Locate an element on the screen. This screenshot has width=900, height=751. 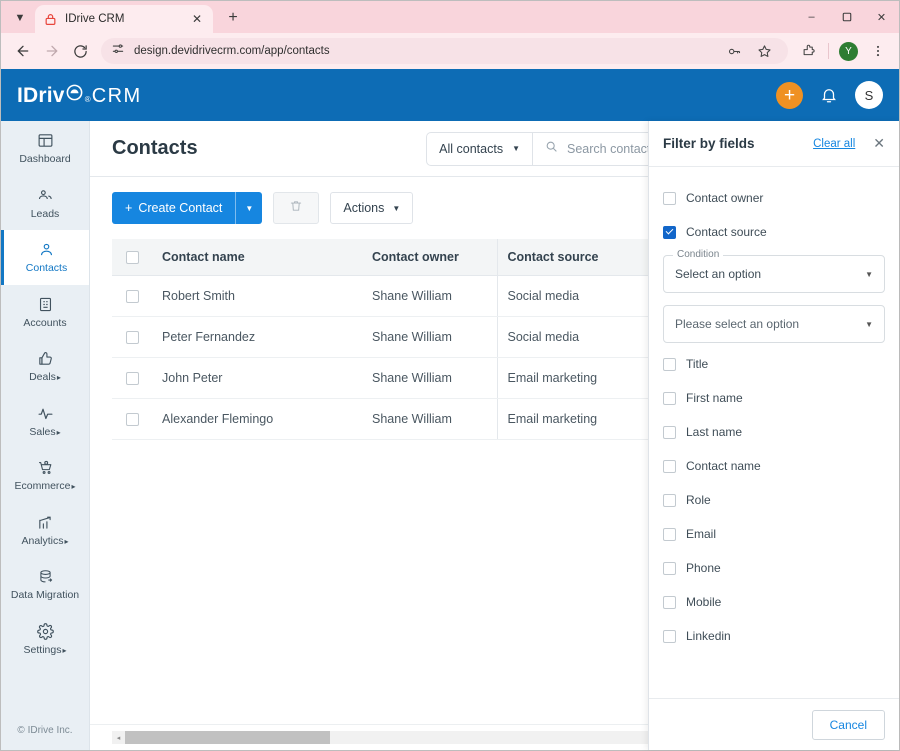
value-select-value: Please select an option is located at coordinates (737, 324).